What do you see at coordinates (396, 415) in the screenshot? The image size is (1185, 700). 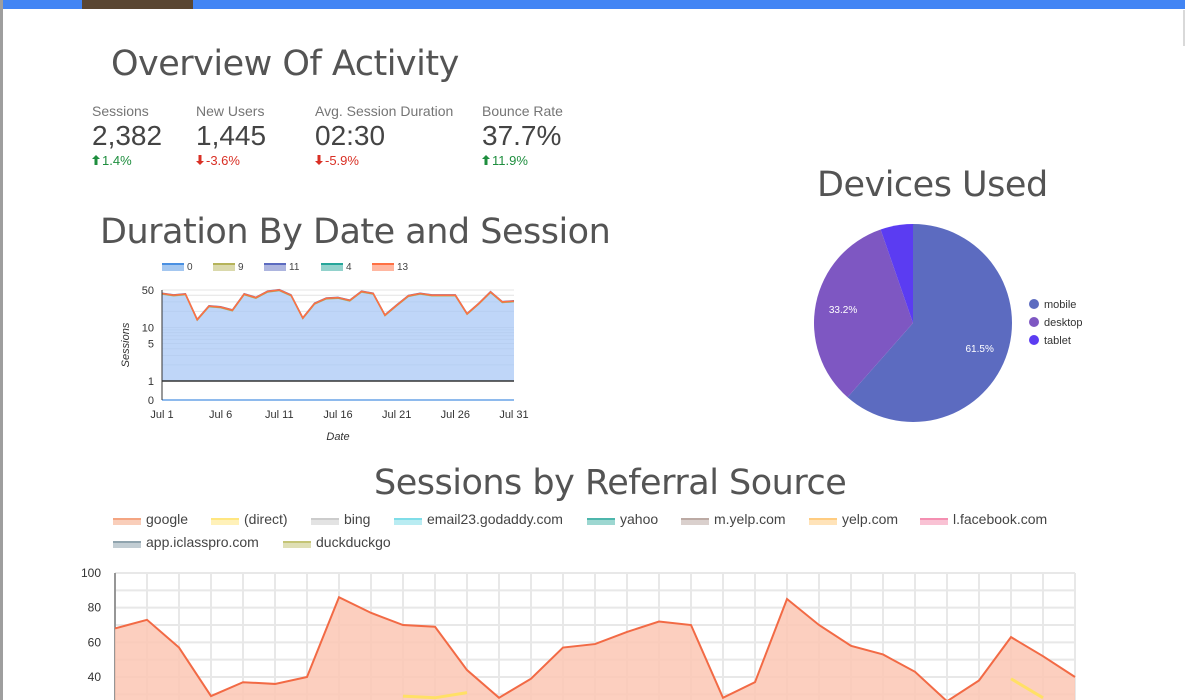 I see `x-tick-label: Jul 21` at bounding box center [396, 415].